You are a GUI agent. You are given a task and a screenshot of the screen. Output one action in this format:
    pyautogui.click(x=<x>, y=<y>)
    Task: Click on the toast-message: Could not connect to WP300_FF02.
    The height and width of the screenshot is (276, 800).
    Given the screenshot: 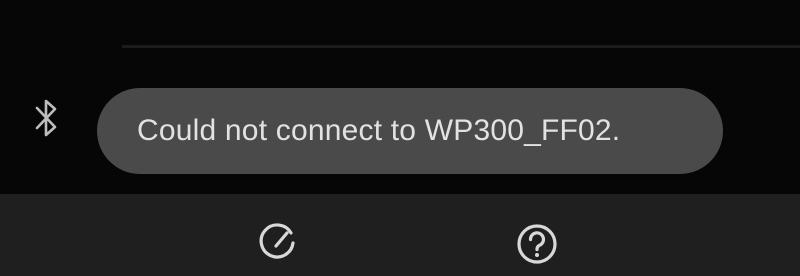 What is the action you would take?
    pyautogui.click(x=379, y=130)
    